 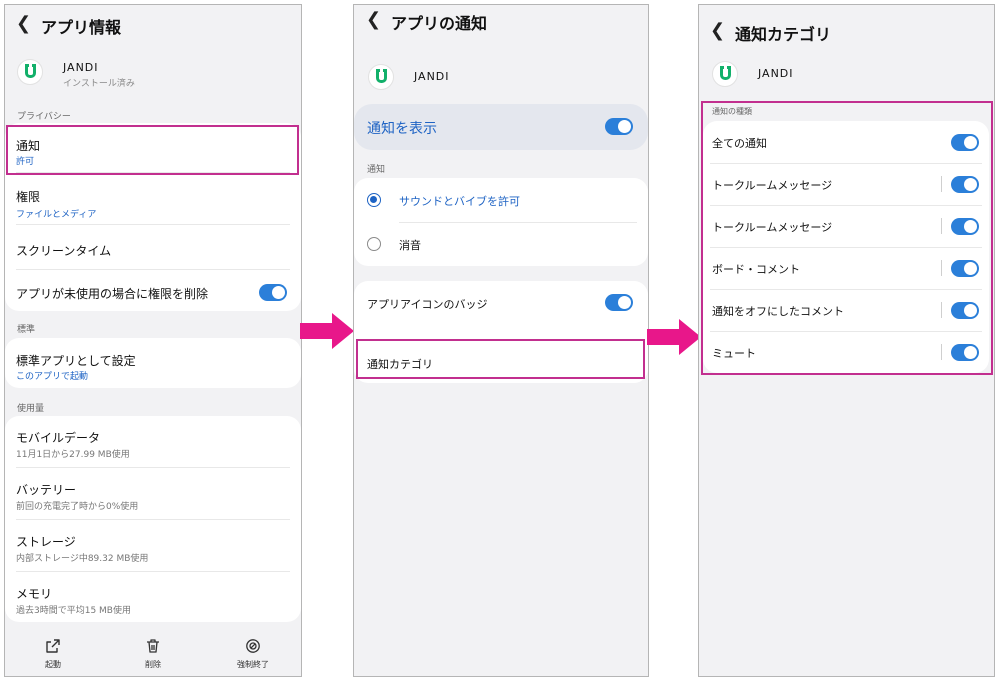 What do you see at coordinates (847, 238) in the screenshot?
I see `highlight-types-box` at bounding box center [847, 238].